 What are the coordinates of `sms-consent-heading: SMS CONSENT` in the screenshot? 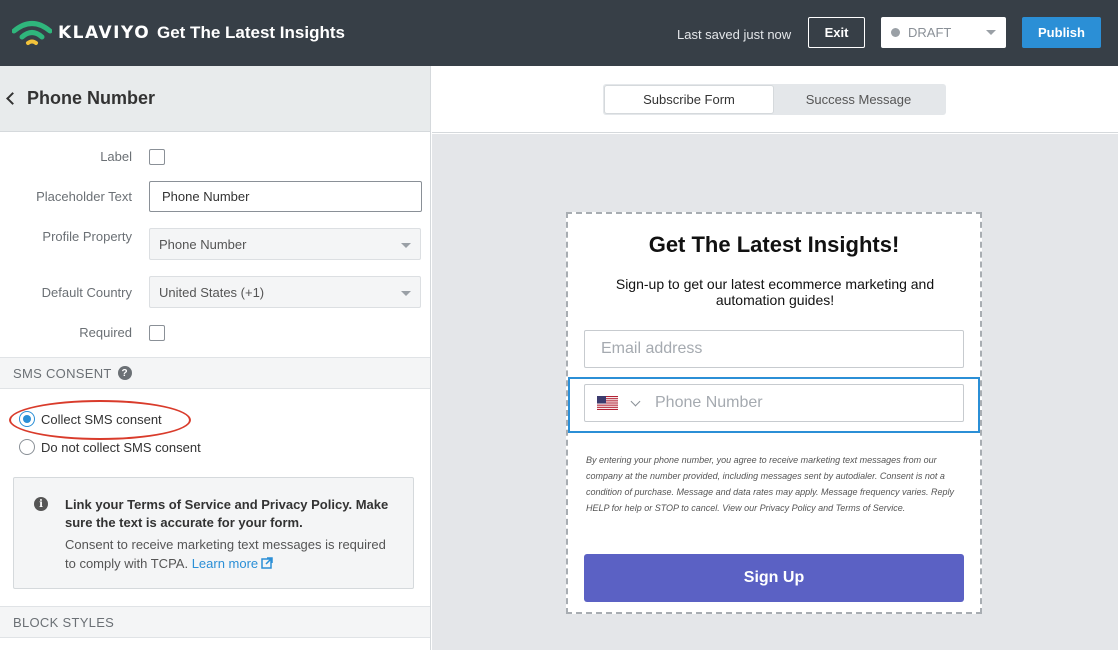 It's located at (62, 373).